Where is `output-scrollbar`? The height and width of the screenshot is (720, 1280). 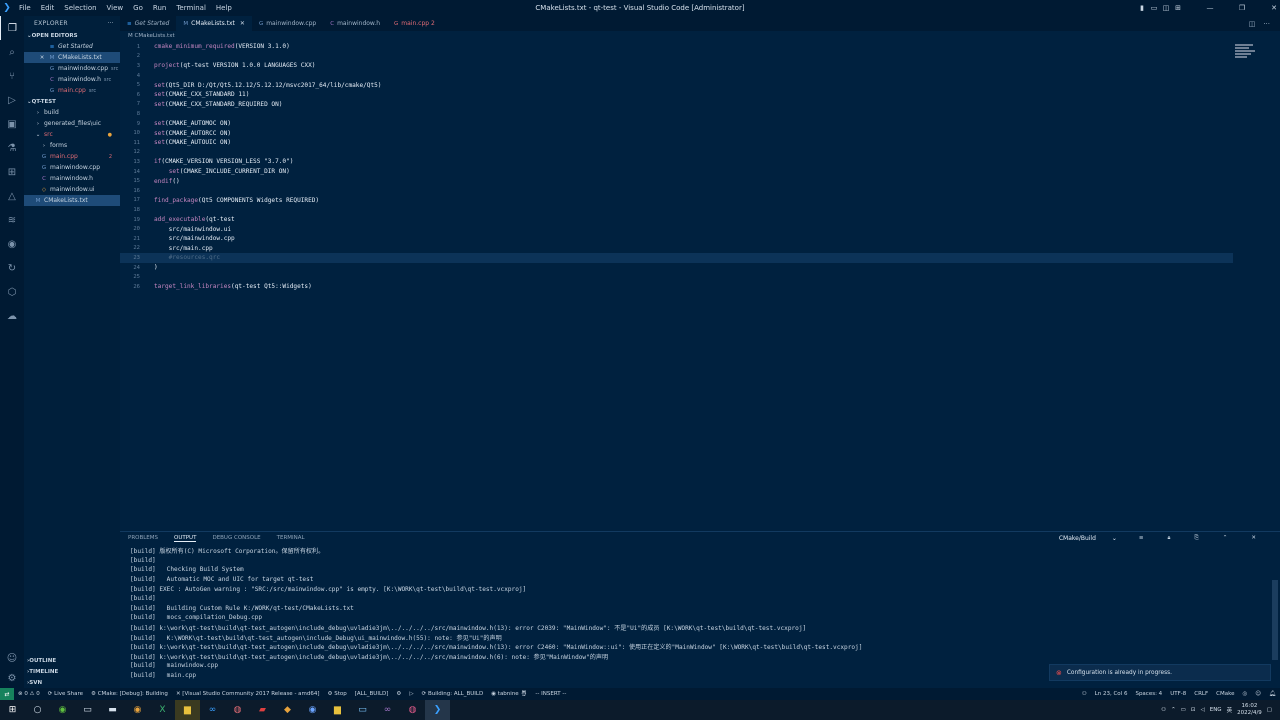
output-scrollbar is located at coordinates (1275, 620).